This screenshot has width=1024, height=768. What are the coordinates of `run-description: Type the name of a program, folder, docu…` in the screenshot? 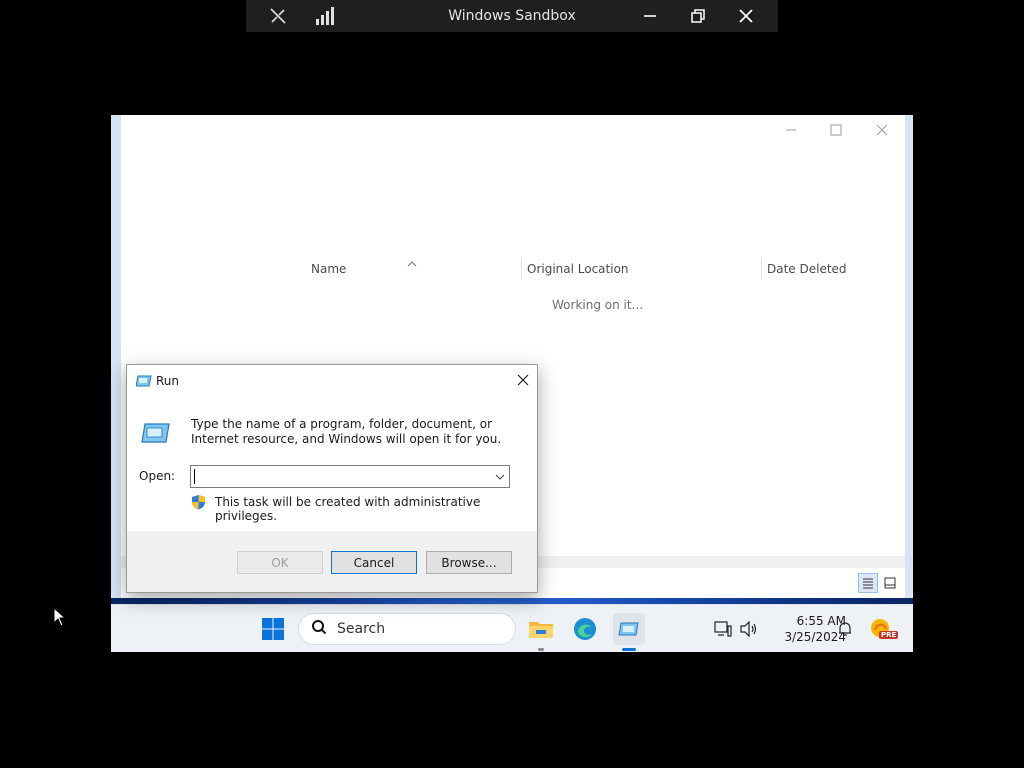 It's located at (346, 431).